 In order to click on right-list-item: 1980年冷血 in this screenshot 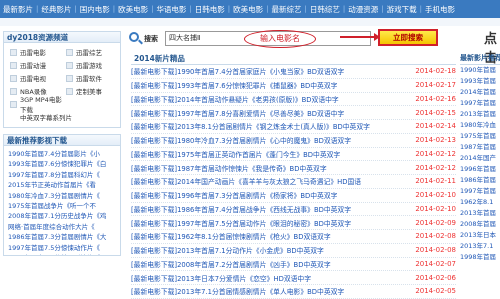, I will do `click(480, 125)`.